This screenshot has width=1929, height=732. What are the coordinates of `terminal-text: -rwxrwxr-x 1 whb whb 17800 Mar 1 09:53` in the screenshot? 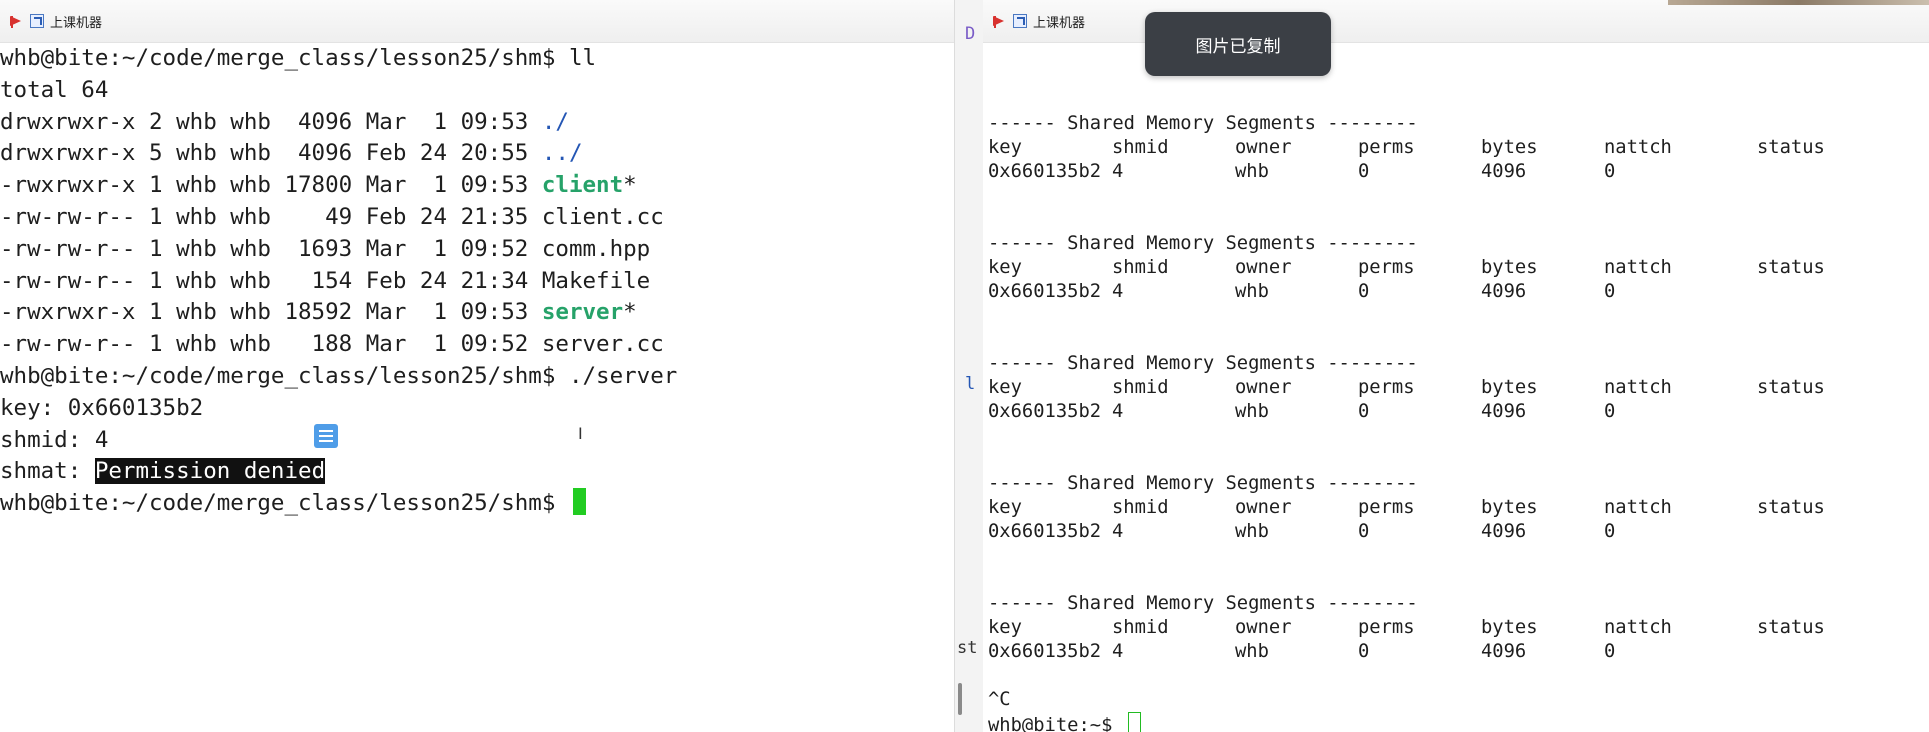 It's located at (271, 185).